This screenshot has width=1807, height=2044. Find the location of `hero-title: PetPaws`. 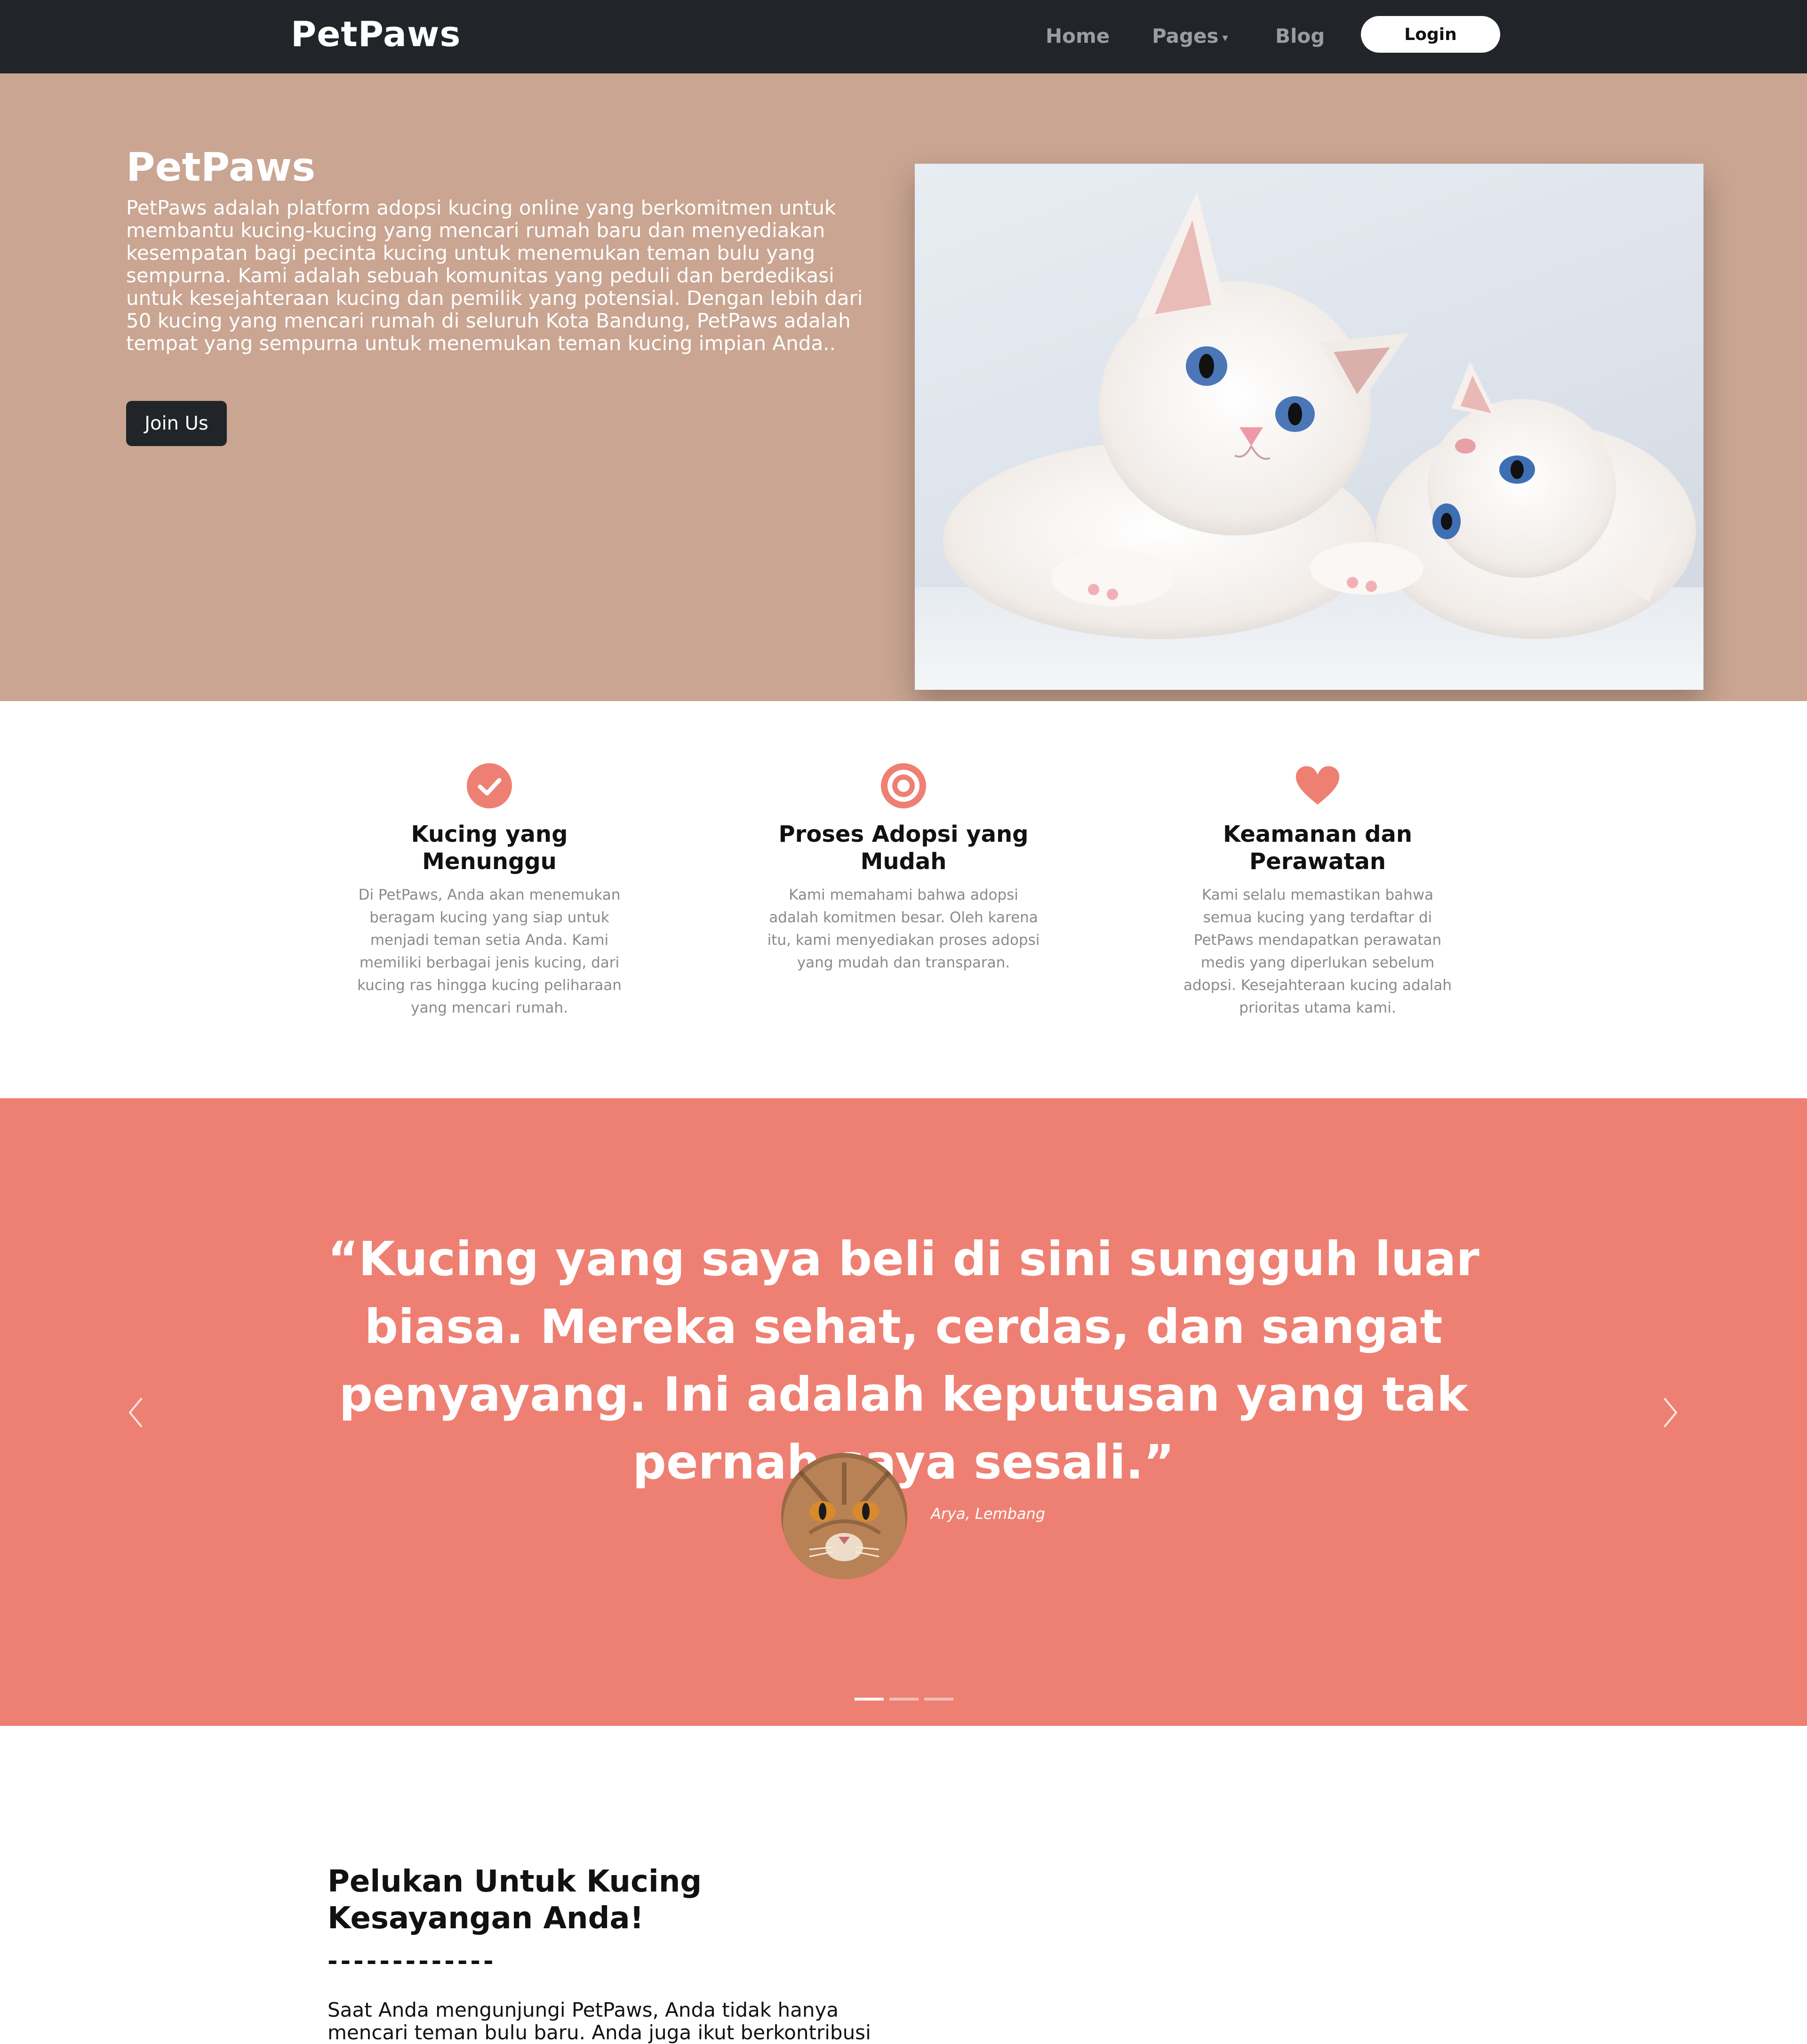

hero-title: PetPaws is located at coordinates (221, 167).